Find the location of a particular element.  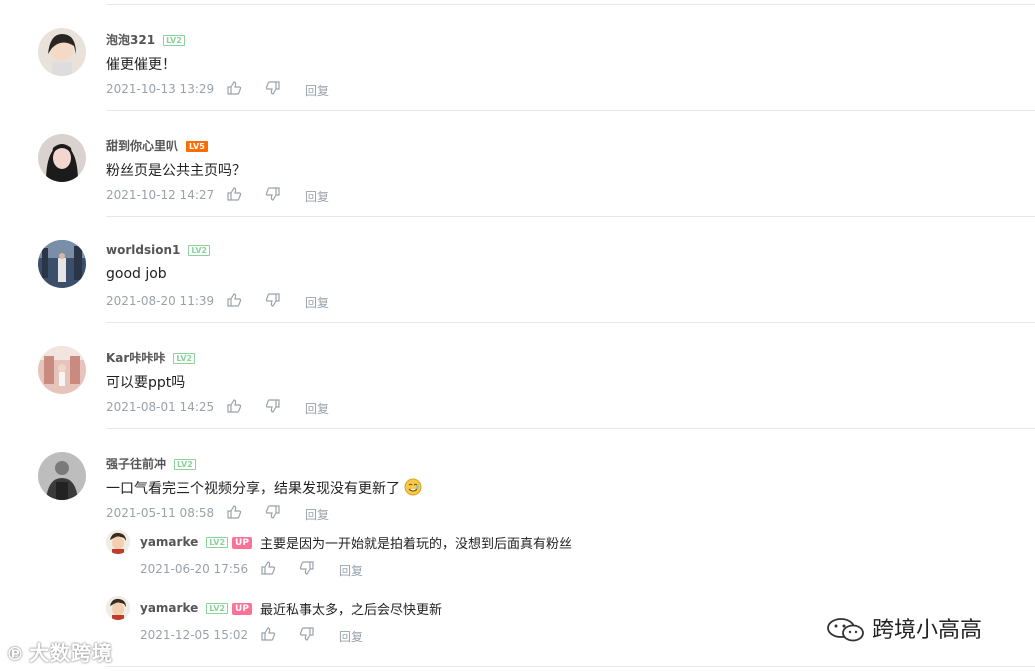

comment-text: good job is located at coordinates (136, 274).